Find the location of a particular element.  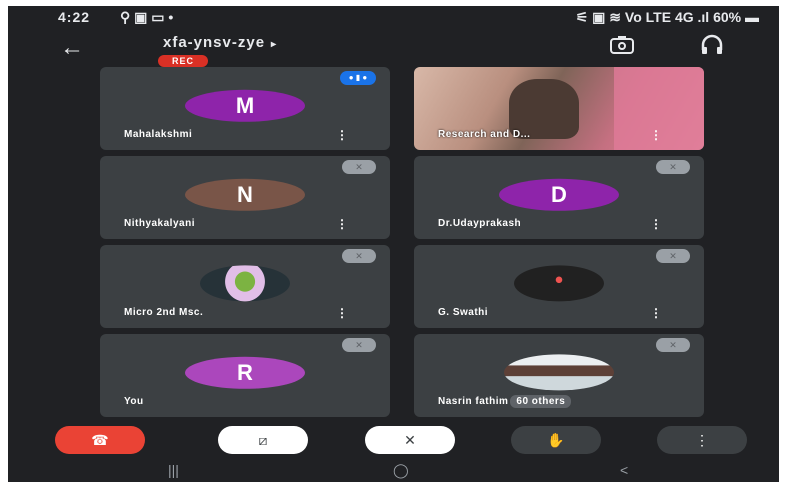

meeting-code: xfa-ynsv-zye ▸ is located at coordinates (220, 42).